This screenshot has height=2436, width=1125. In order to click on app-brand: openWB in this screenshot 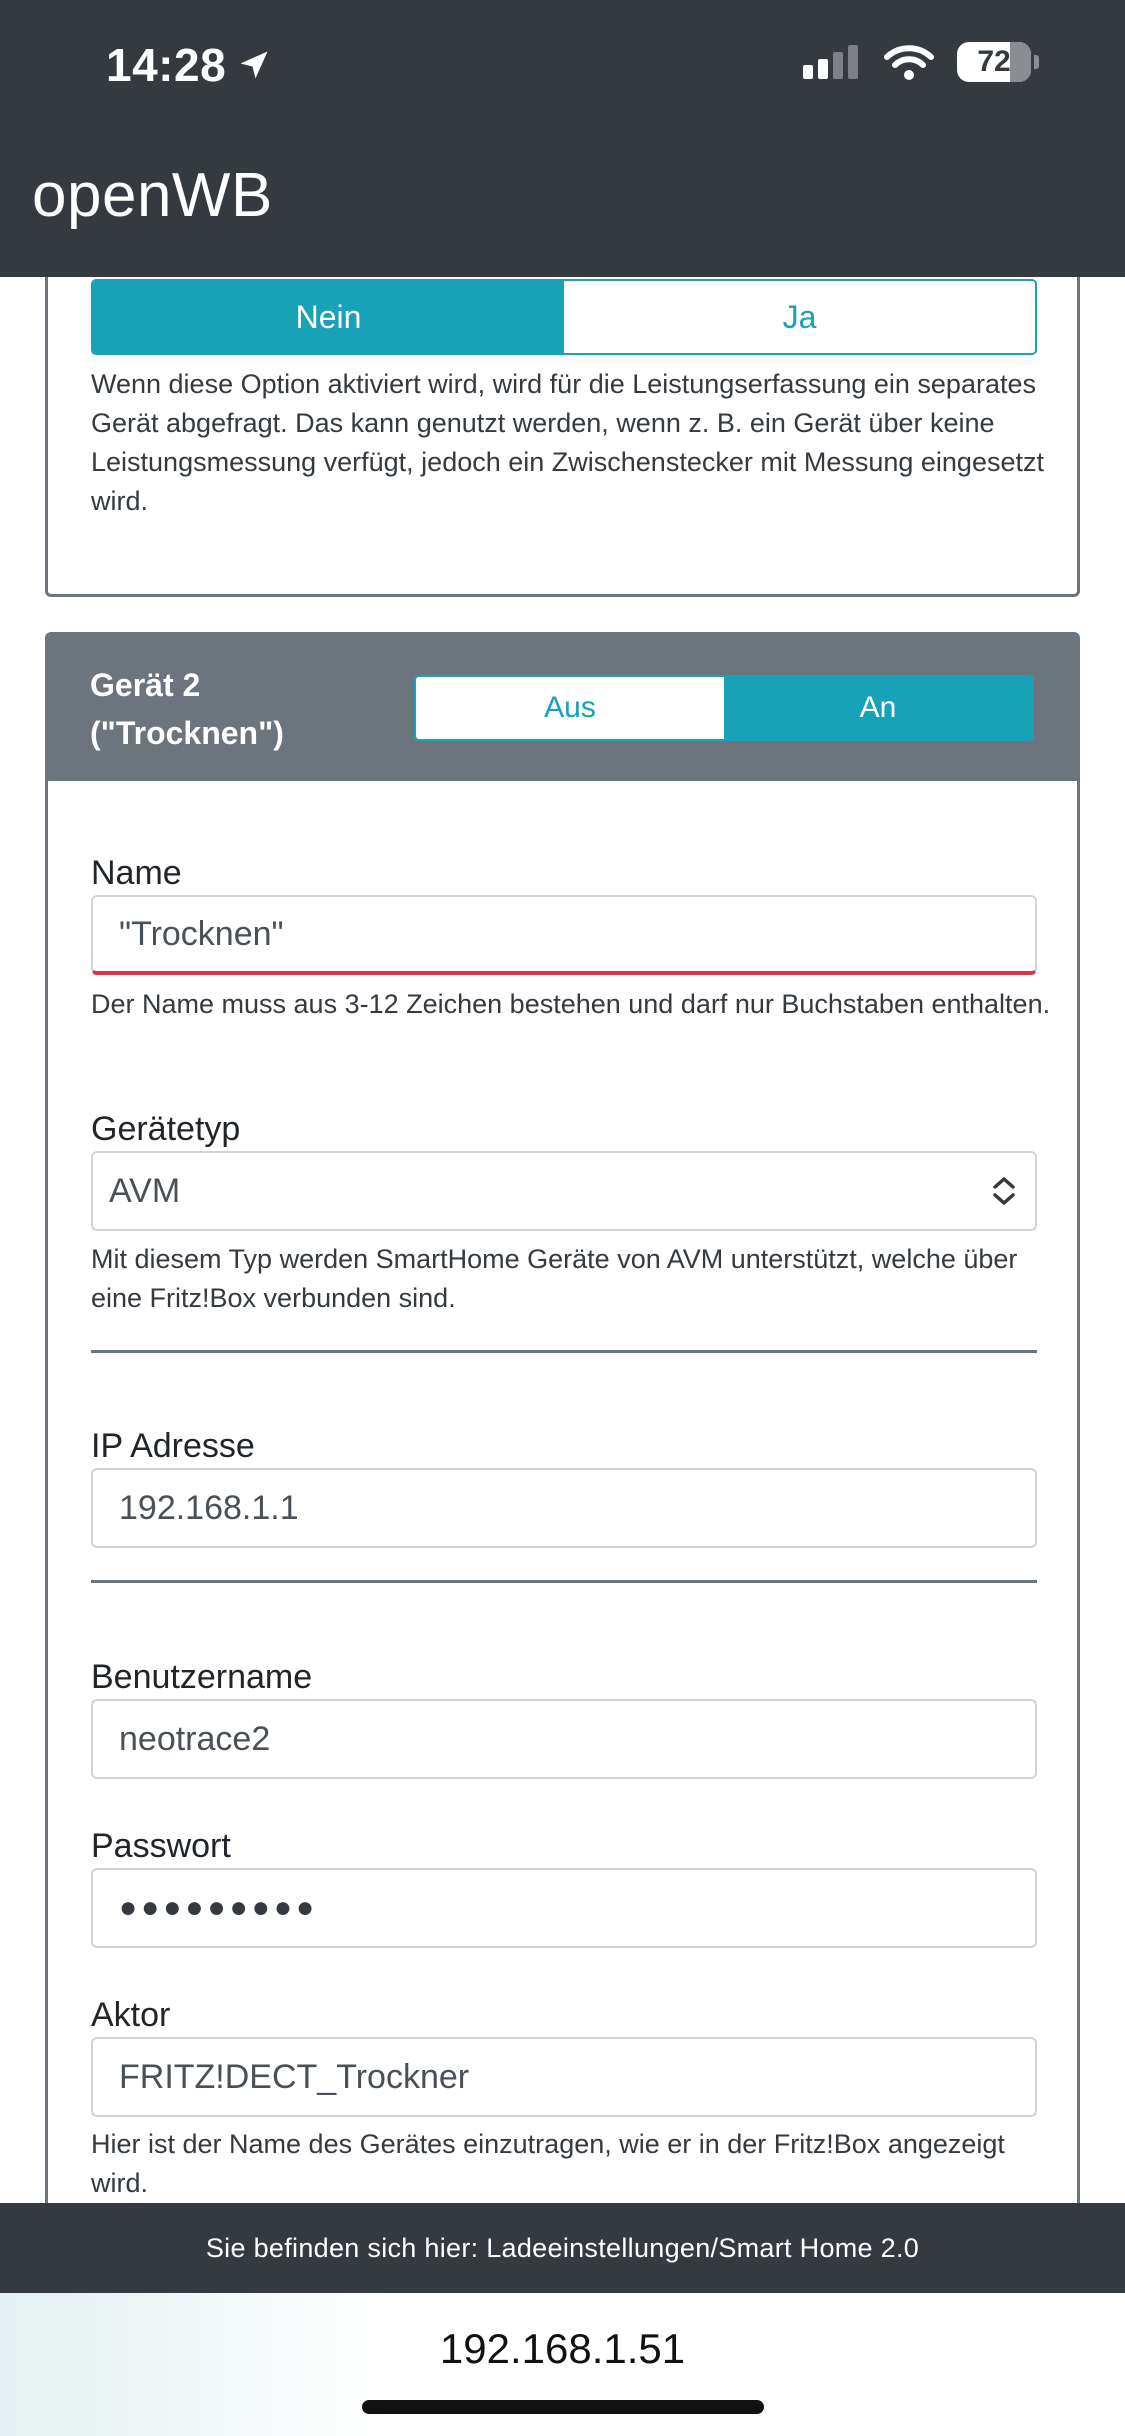, I will do `click(152, 195)`.